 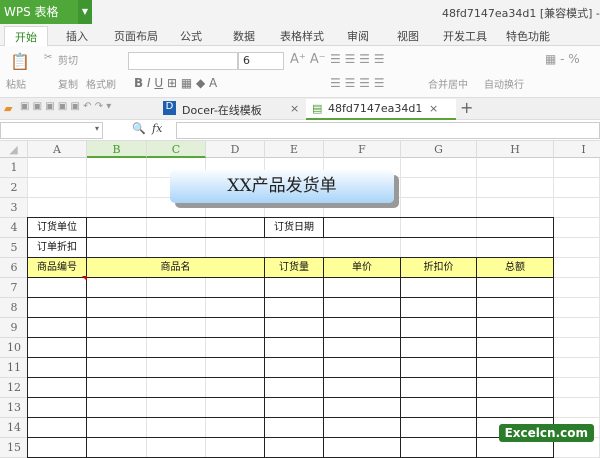 What do you see at coordinates (515, 267) in the screenshot?
I see `table-header-cell: 总额` at bounding box center [515, 267].